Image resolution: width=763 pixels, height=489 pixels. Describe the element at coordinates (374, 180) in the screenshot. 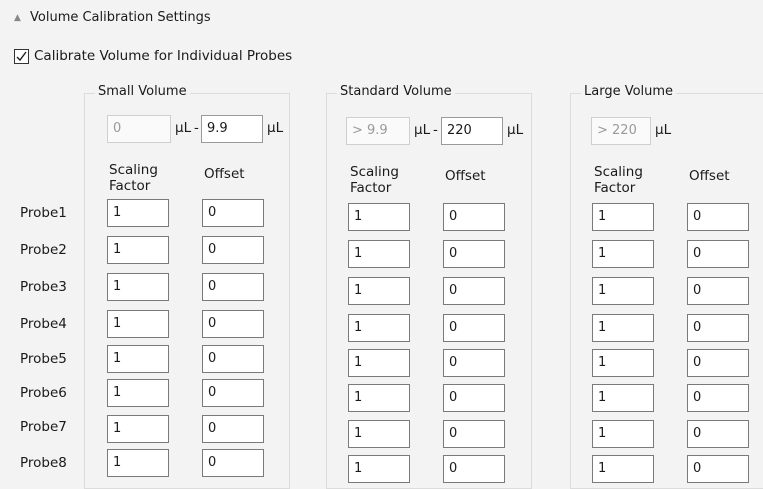

I see `standard-scaling-header: Scaling Factor` at that location.